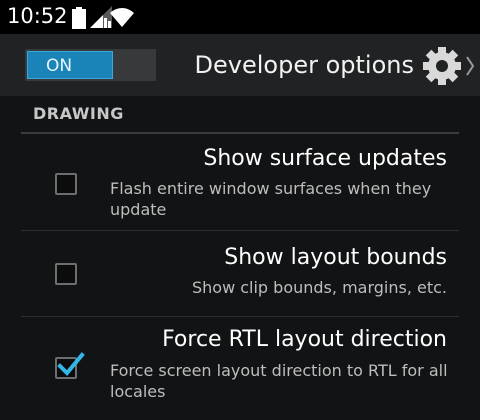  What do you see at coordinates (79, 18) in the screenshot?
I see `battery-icon` at bounding box center [79, 18].